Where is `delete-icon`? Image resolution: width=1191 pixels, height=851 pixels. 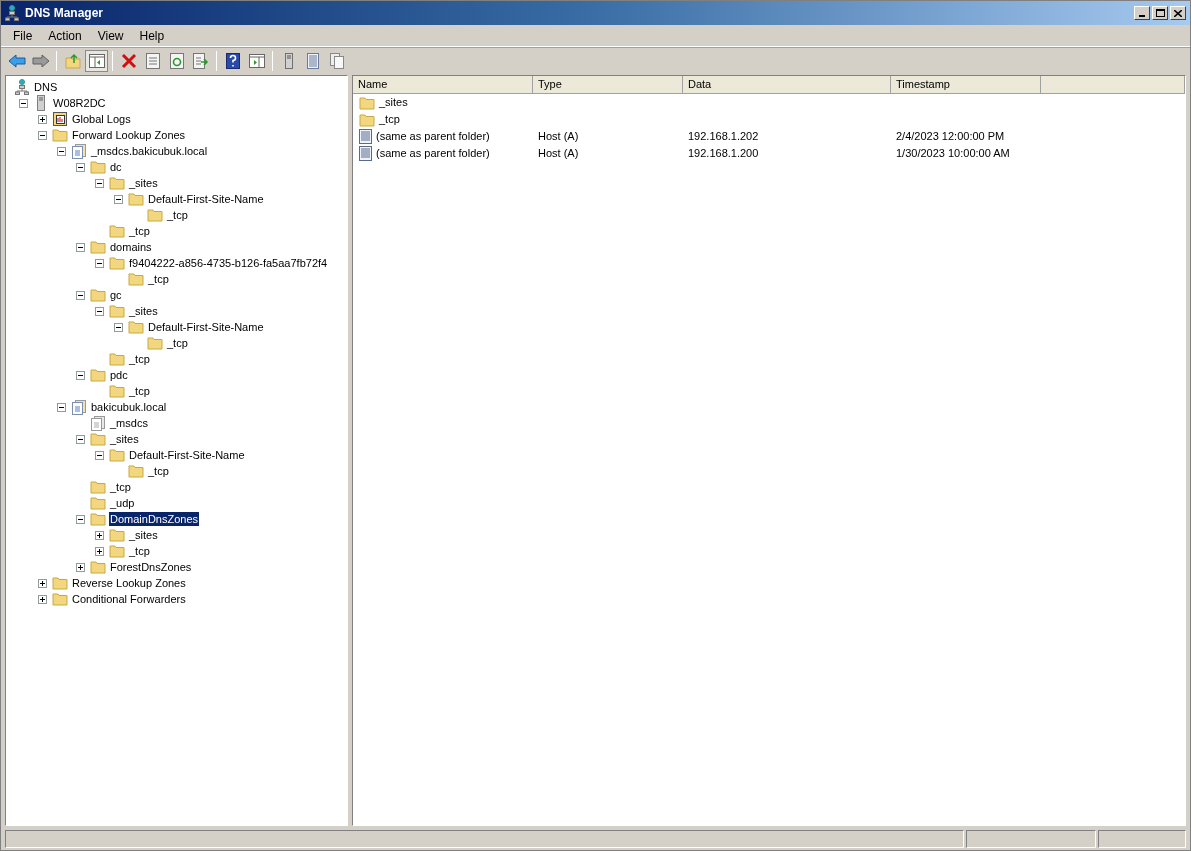 delete-icon is located at coordinates (128, 60).